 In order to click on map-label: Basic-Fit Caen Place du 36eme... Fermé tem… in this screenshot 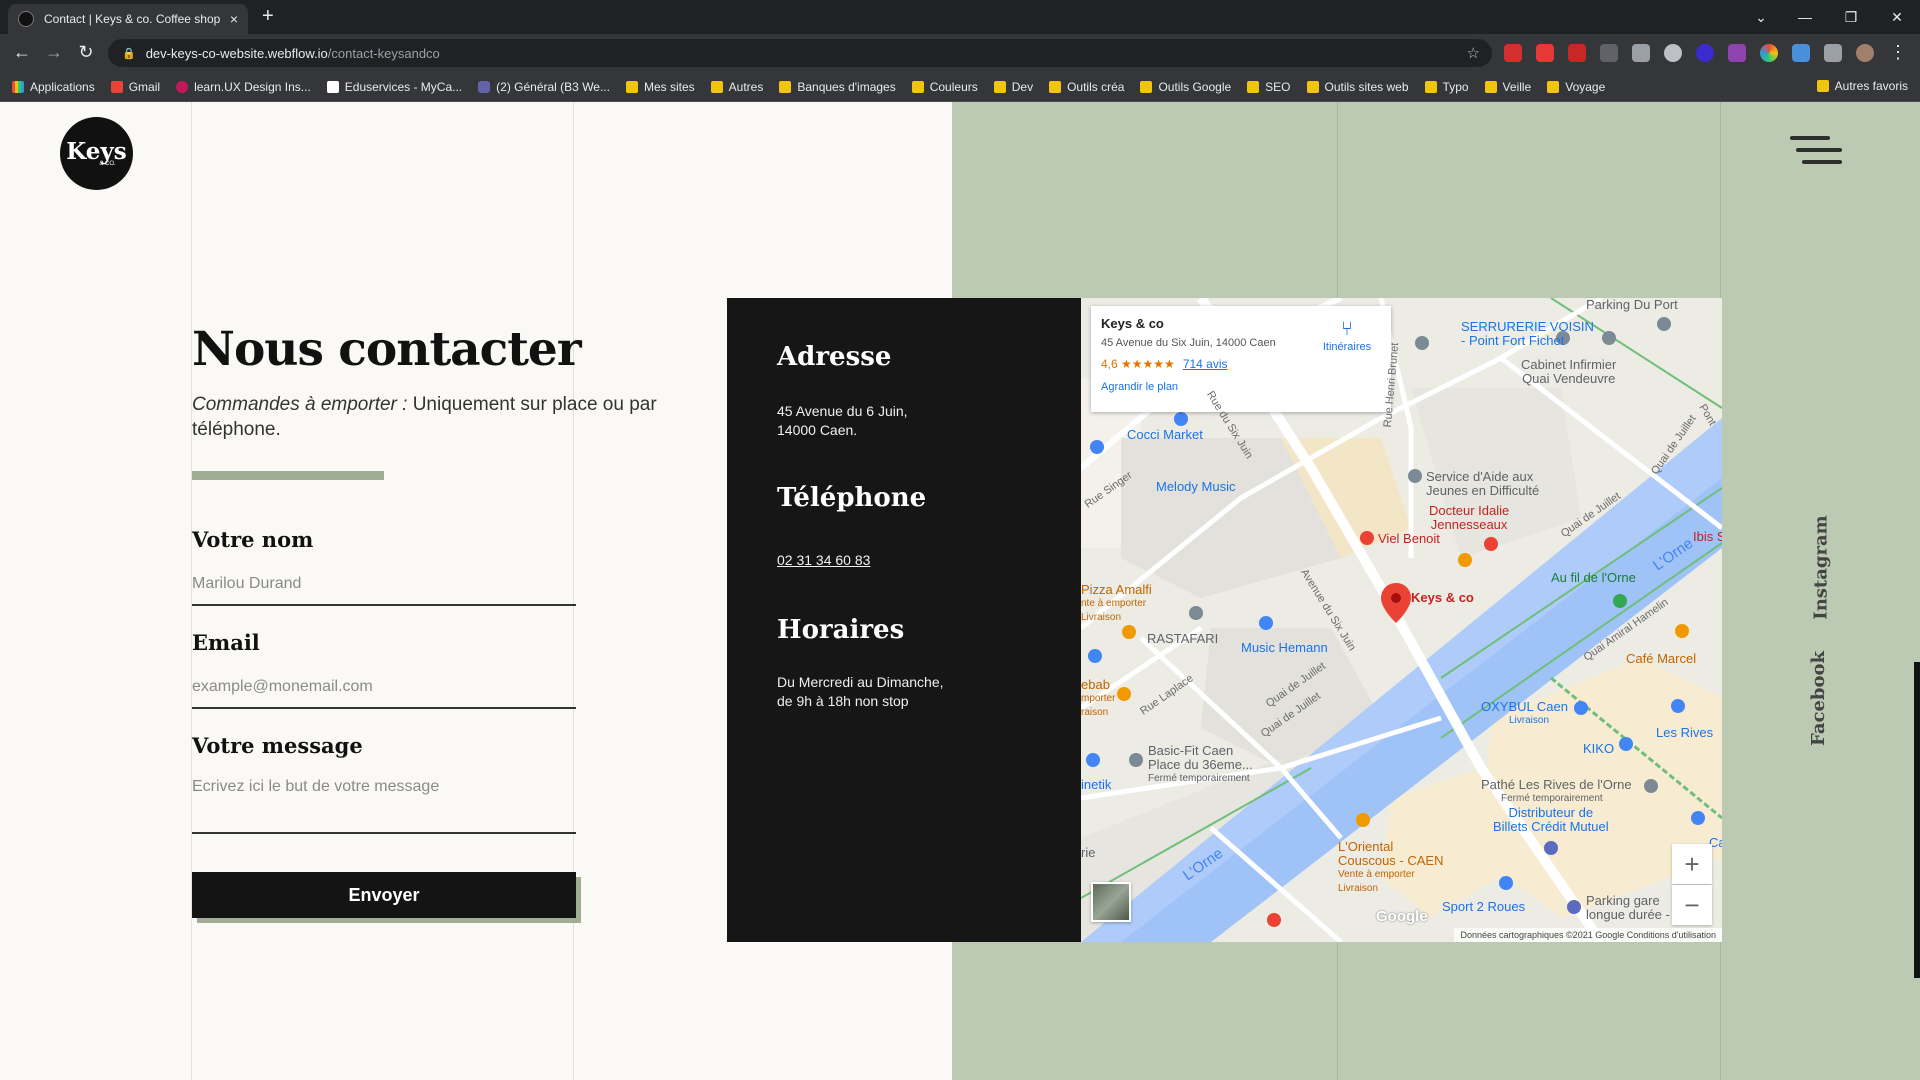, I will do `click(1200, 764)`.